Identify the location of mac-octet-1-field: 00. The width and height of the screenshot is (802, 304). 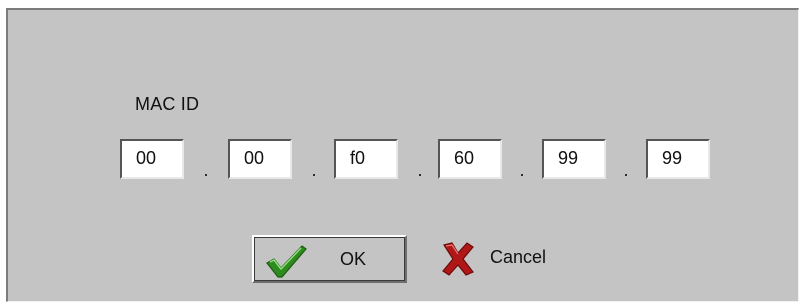
(152, 159).